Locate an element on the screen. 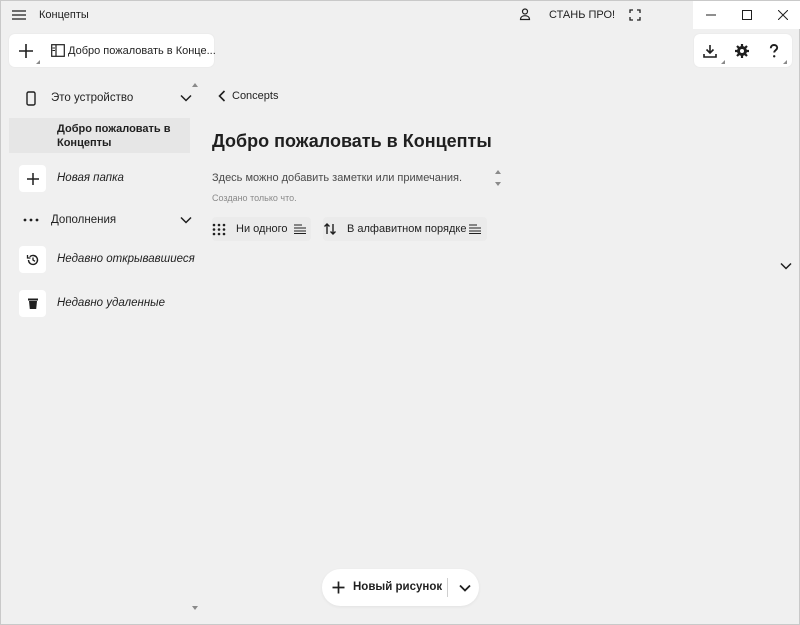 The width and height of the screenshot is (800, 625). sidebar-item-welcome: Добро пожаловать в Концепты is located at coordinates (99, 135).